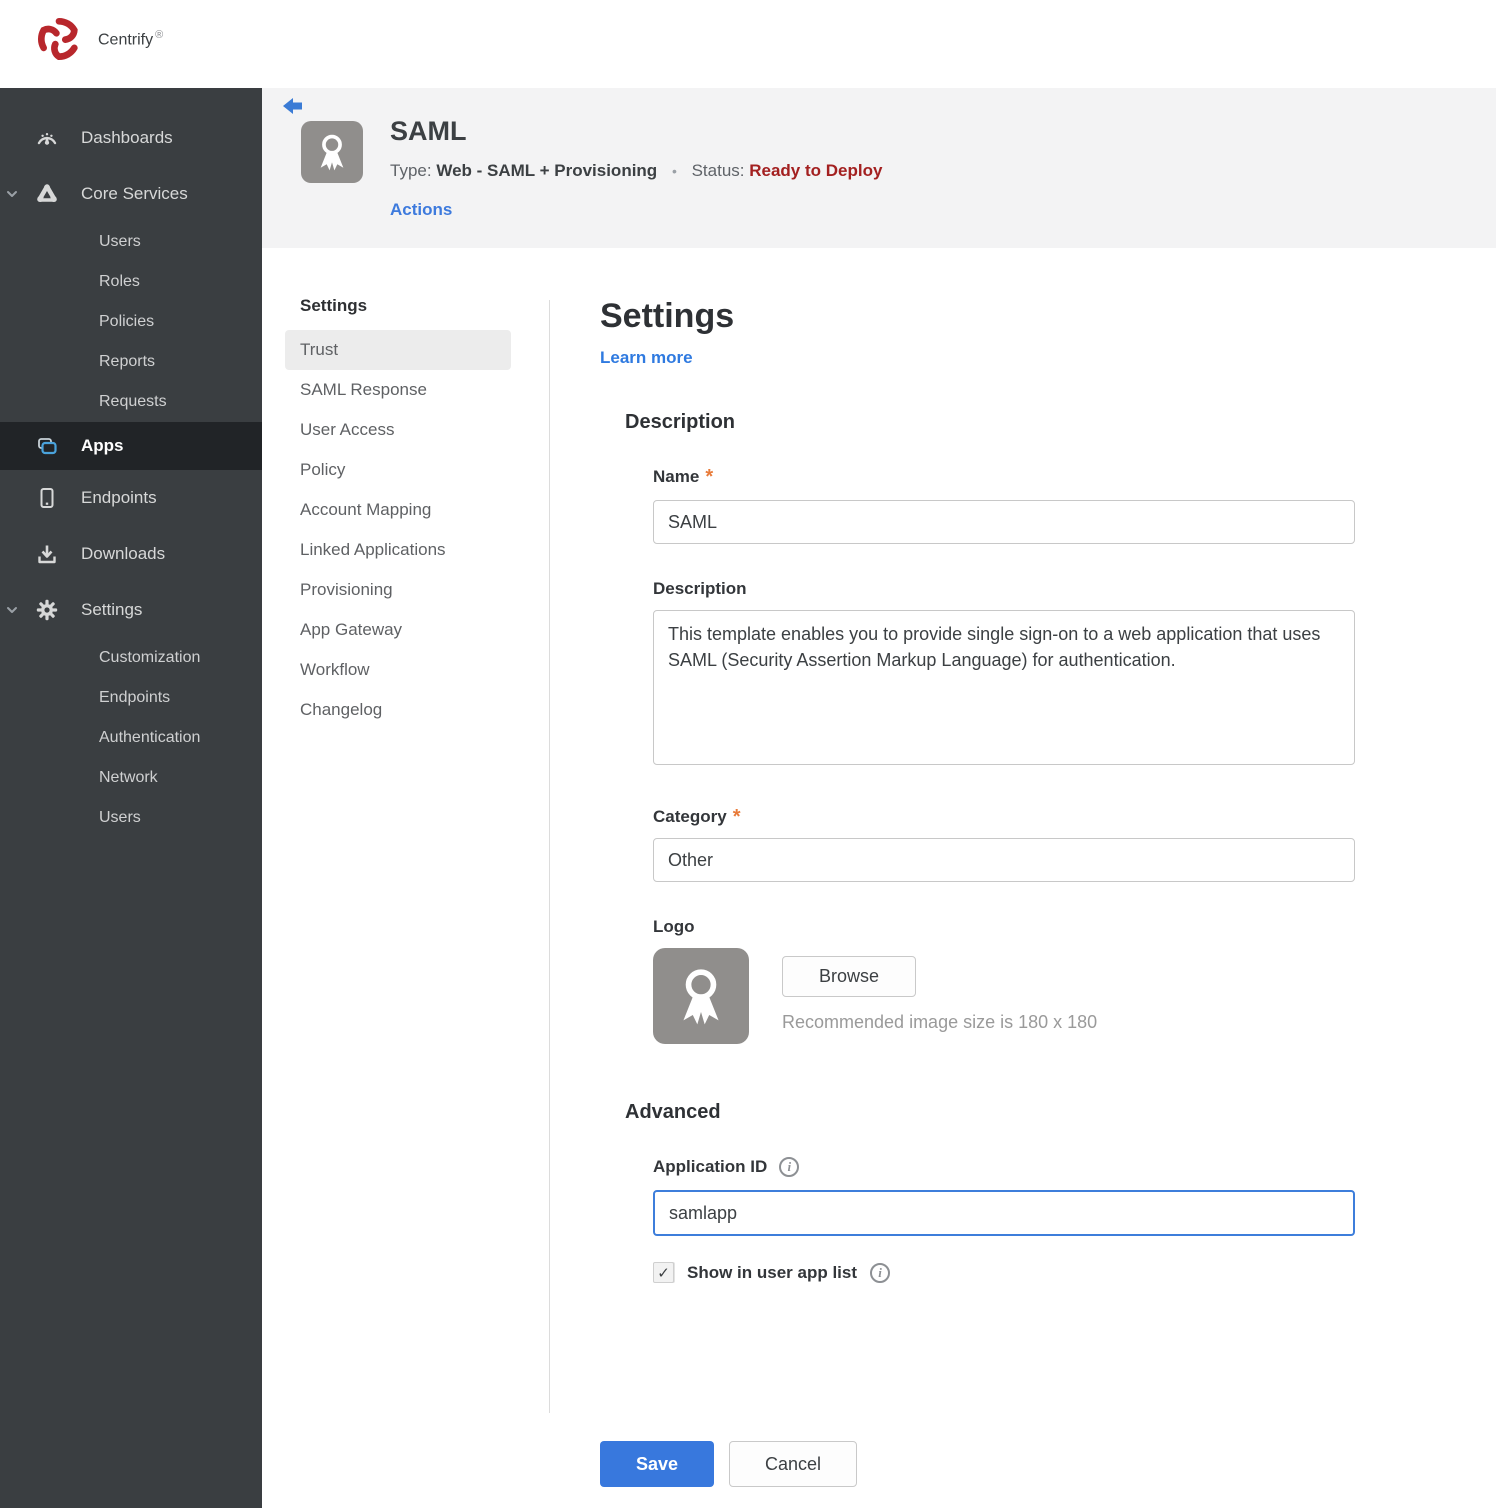 This screenshot has width=1496, height=1508. I want to click on subnav-item-changelog: Changelog, so click(398, 710).